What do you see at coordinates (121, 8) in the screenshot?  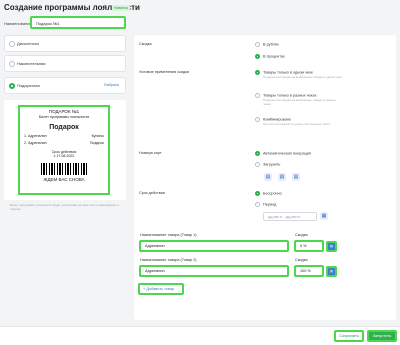 I see `new-badge: Новинка` at bounding box center [121, 8].